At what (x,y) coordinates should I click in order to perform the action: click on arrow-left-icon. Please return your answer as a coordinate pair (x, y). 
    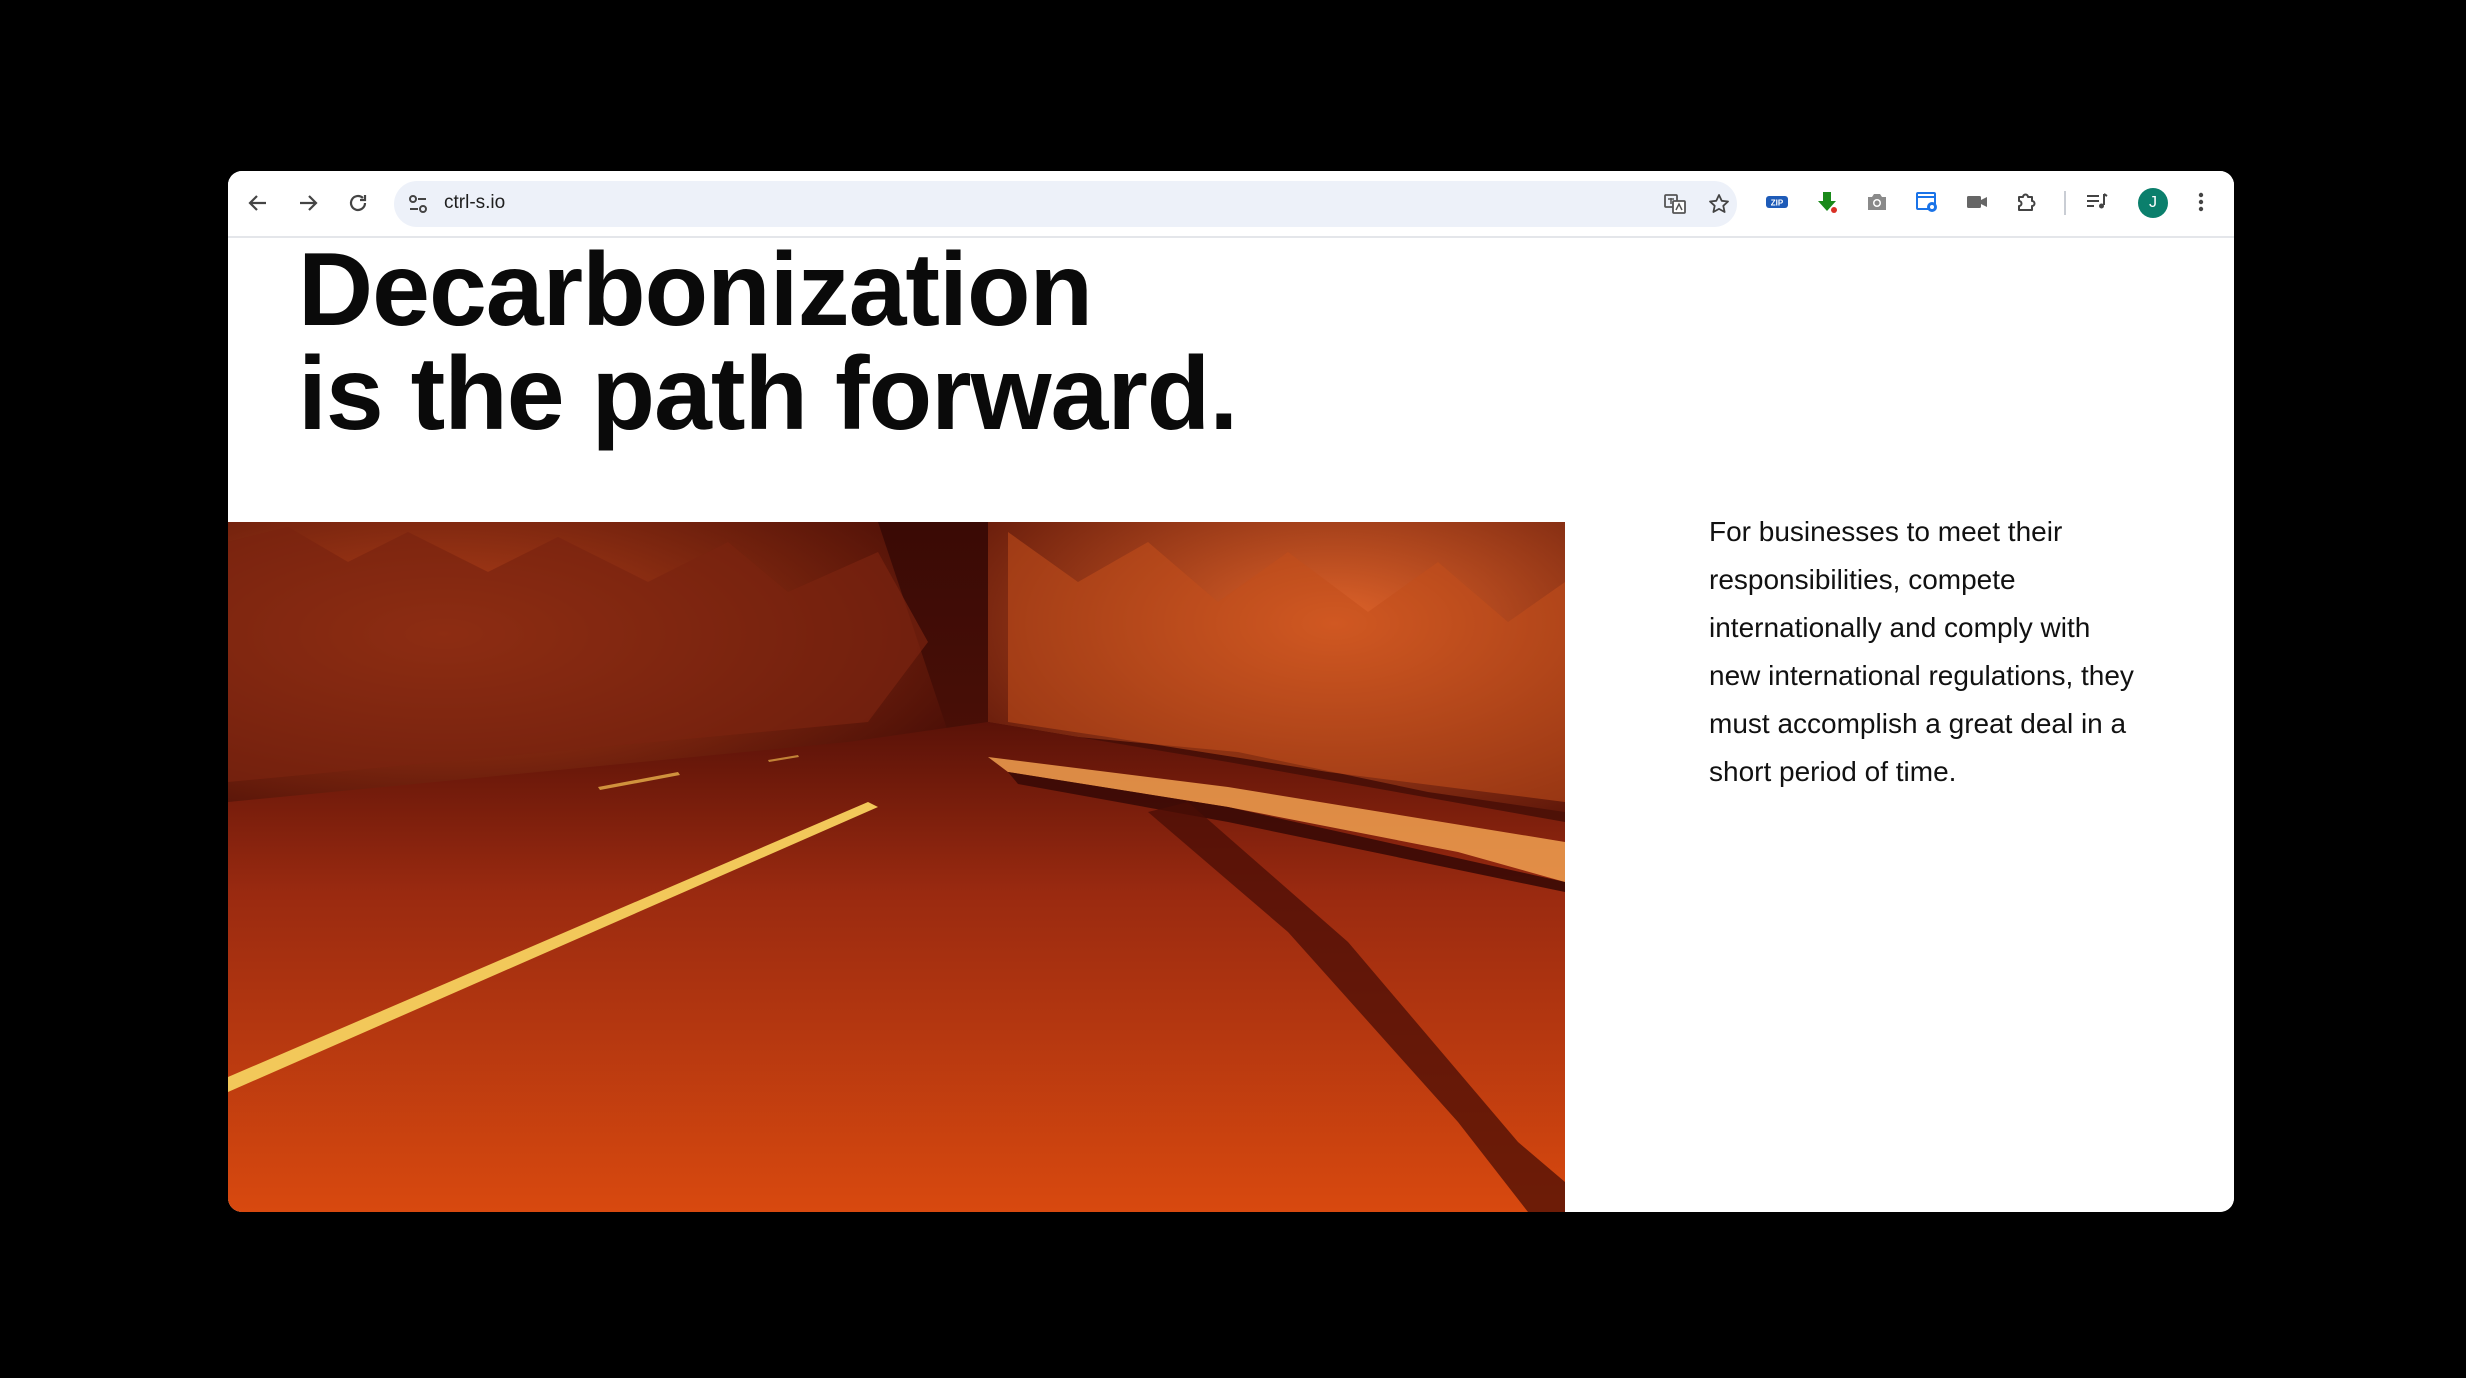
    Looking at the image, I should click on (257, 203).